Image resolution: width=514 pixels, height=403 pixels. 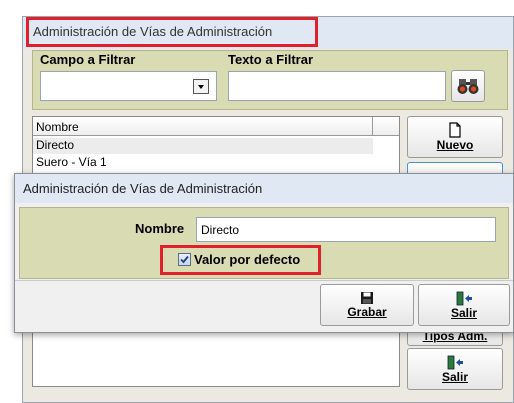 What do you see at coordinates (455, 145) in the screenshot?
I see `nuevo-label: Nuevo` at bounding box center [455, 145].